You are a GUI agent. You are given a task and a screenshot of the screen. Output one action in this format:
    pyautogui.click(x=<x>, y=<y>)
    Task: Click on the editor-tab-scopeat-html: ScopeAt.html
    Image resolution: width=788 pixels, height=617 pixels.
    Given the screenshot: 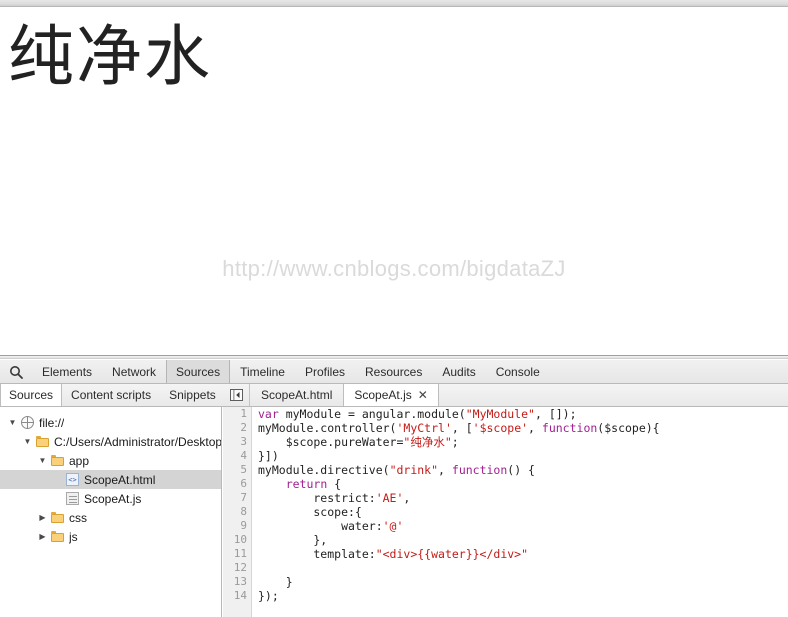 What is the action you would take?
    pyautogui.click(x=296, y=395)
    